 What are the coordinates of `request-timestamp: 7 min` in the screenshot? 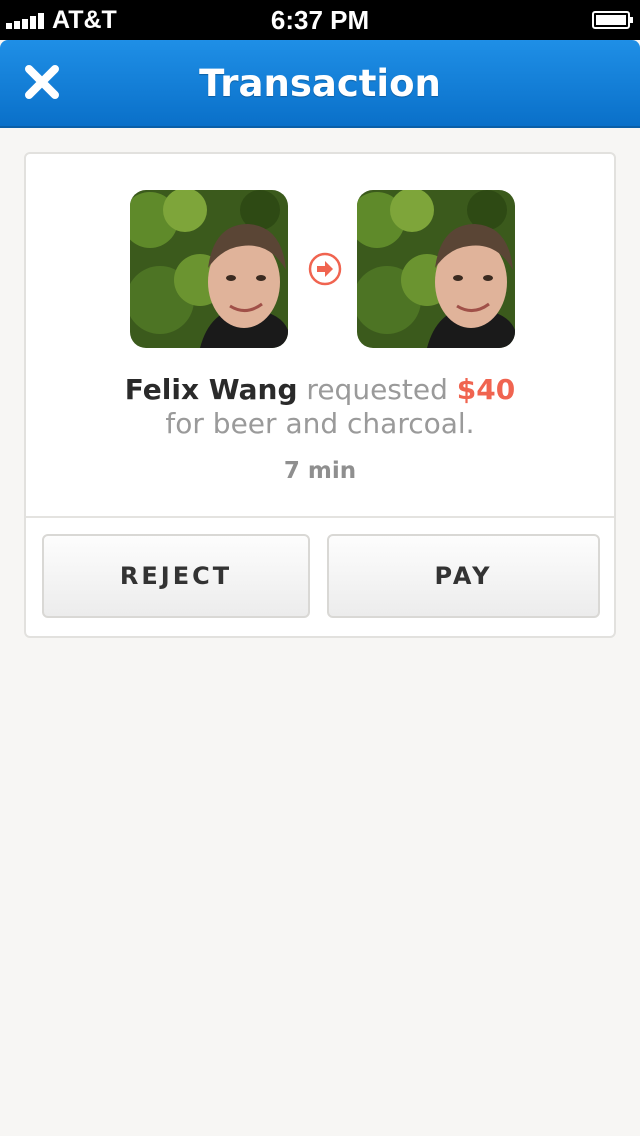 It's located at (320, 471).